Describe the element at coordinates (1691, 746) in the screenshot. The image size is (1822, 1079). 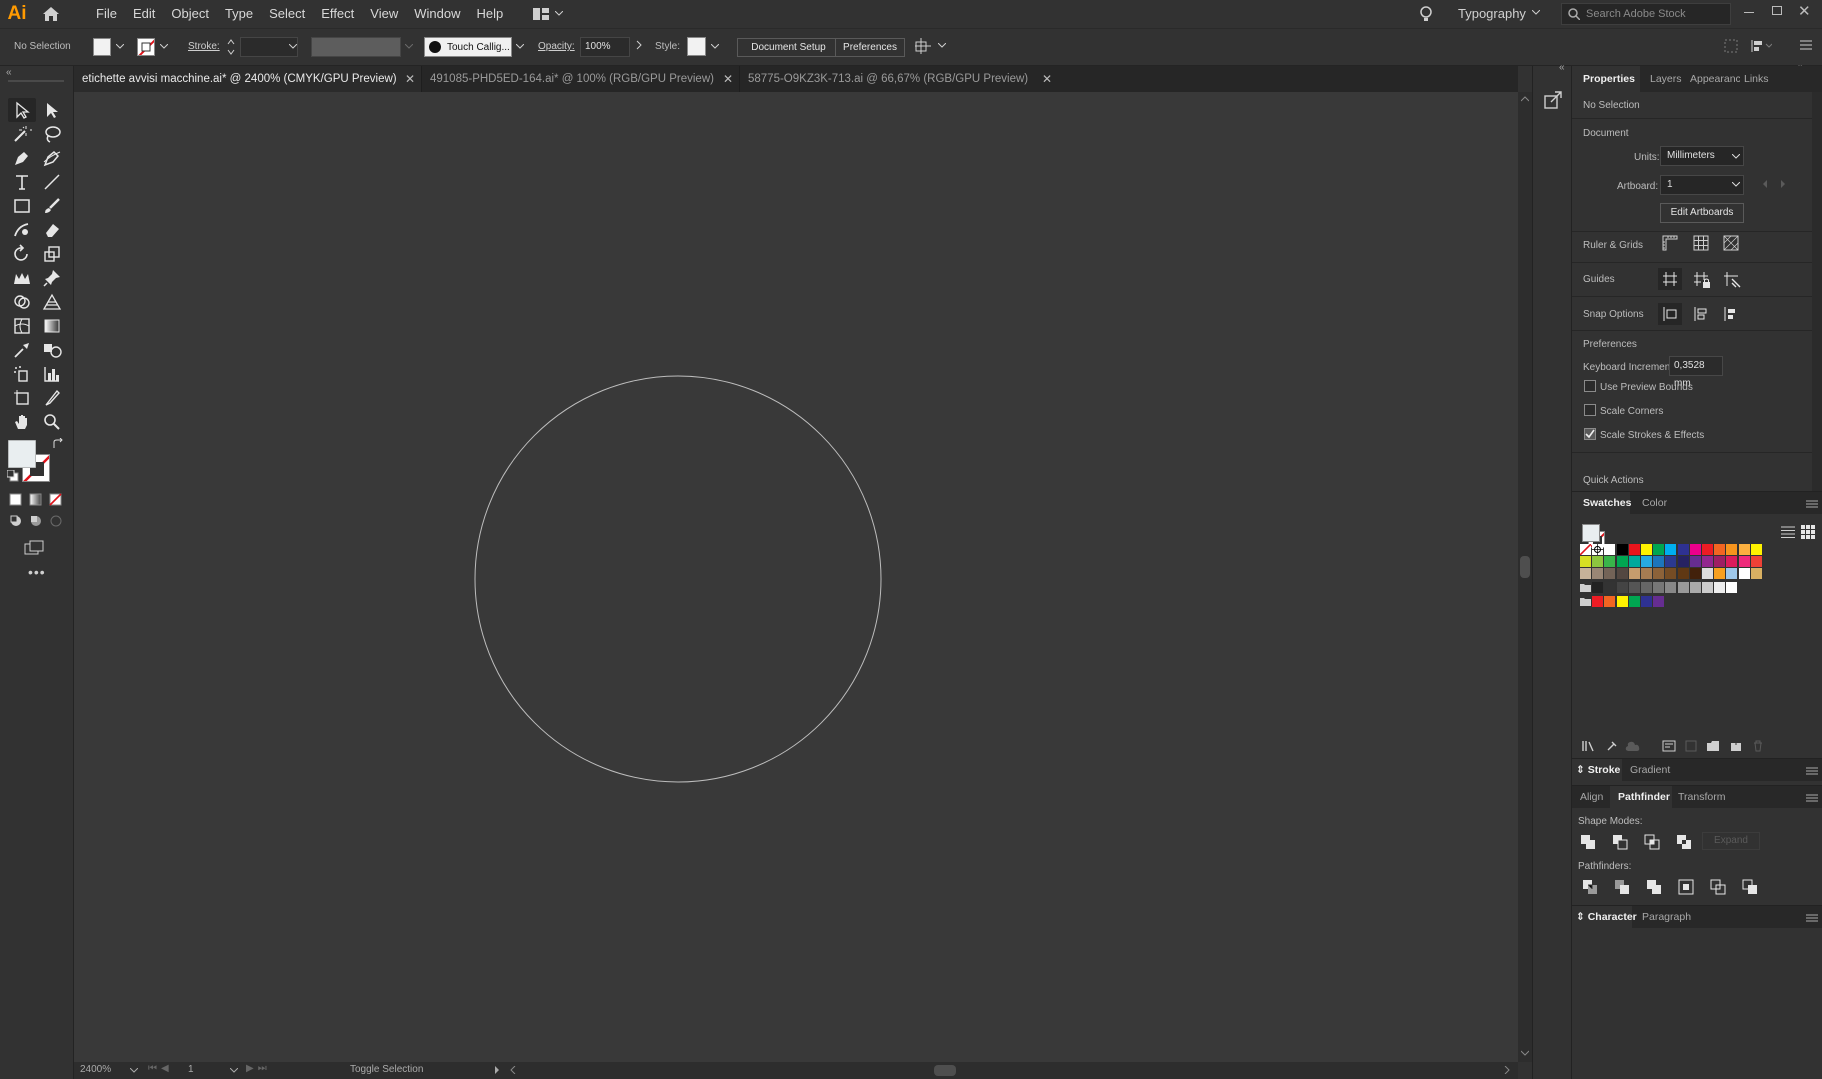
I see `color-group-icon` at that location.